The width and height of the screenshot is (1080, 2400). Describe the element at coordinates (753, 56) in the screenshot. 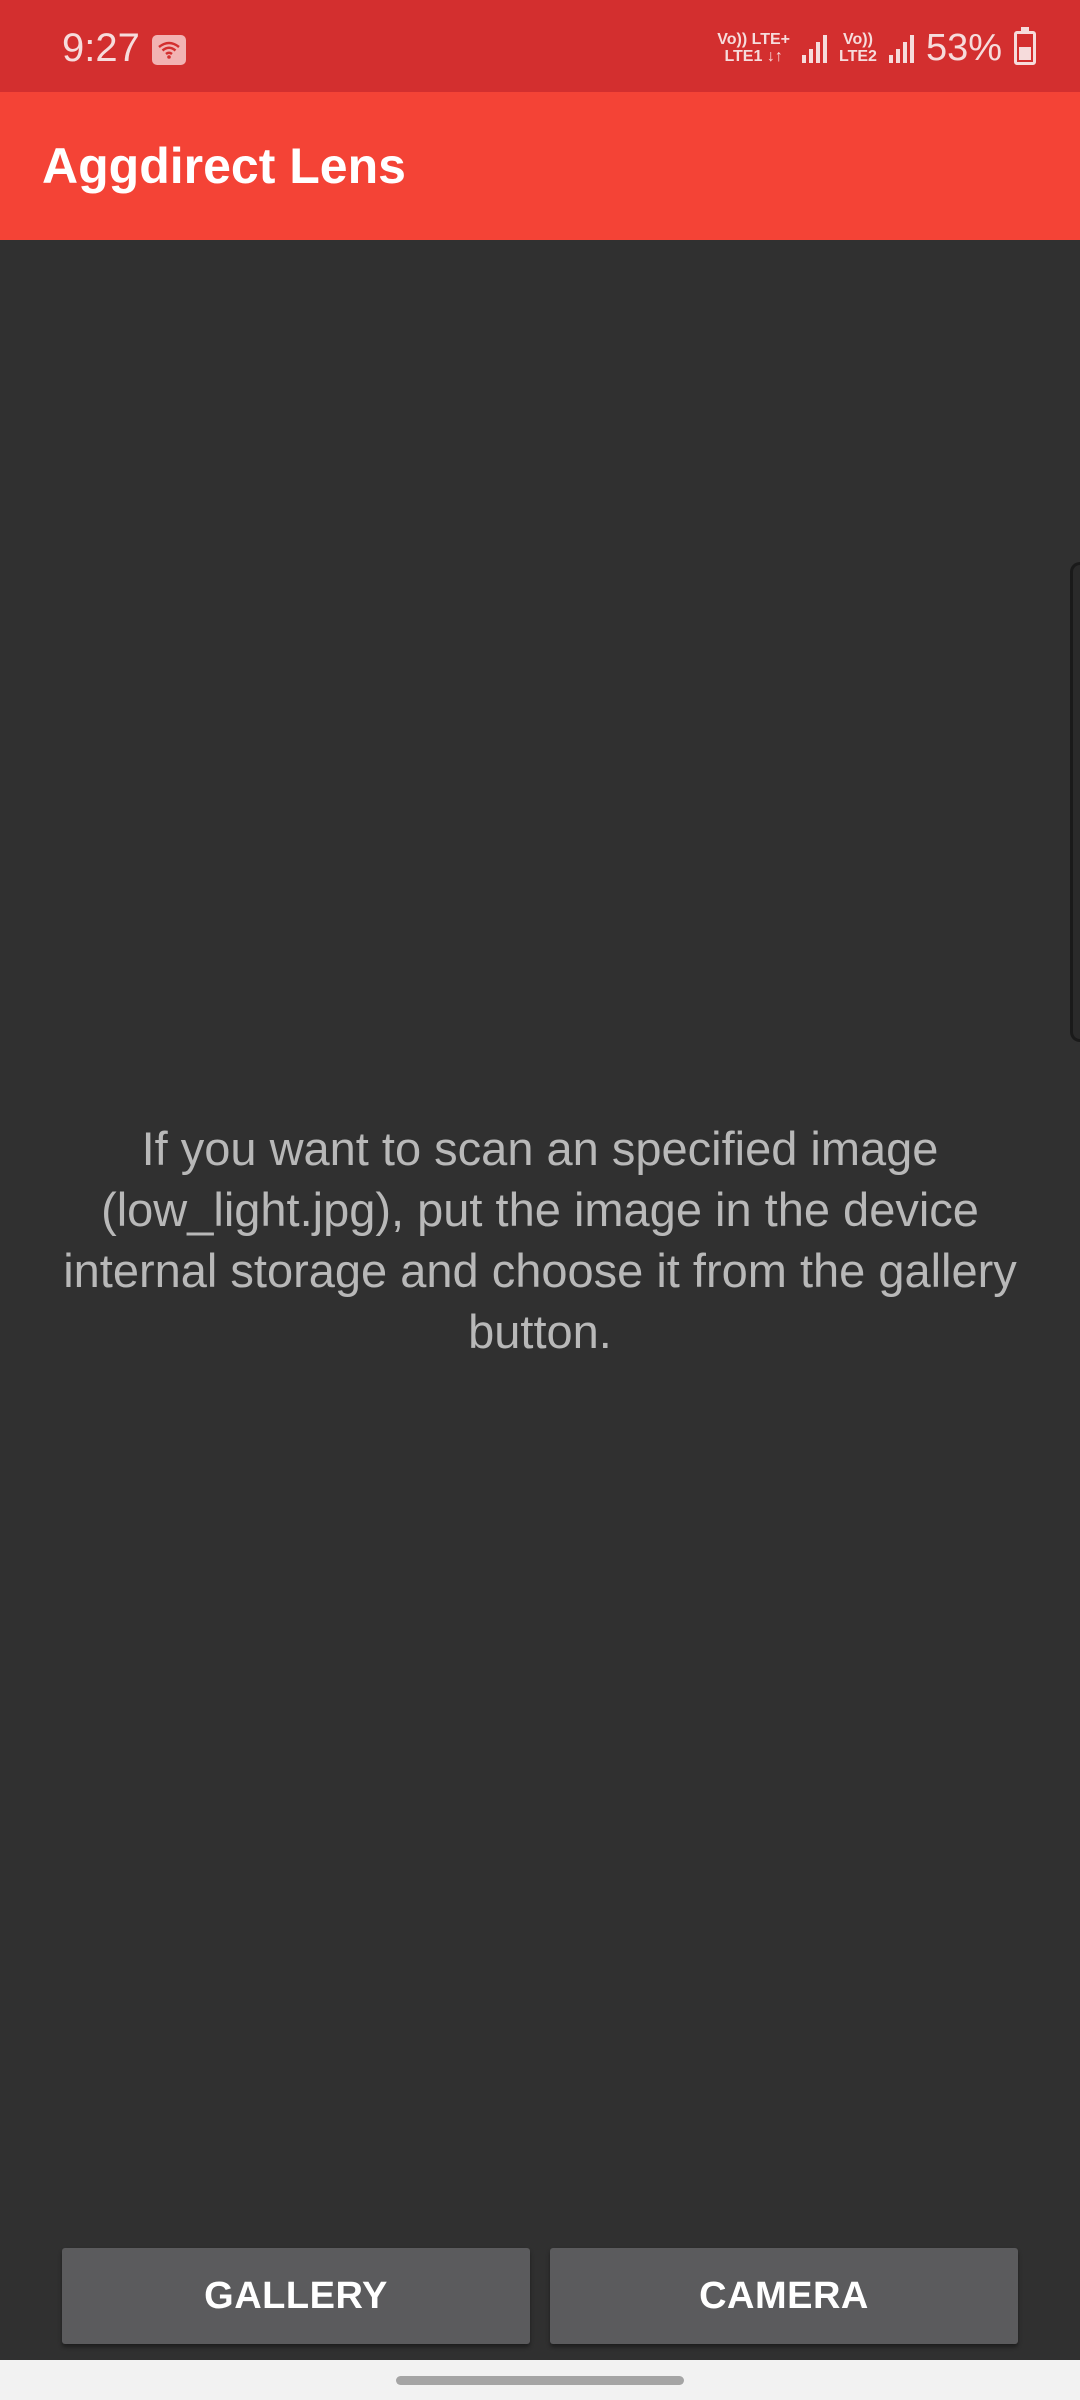

I see `sim1-network-bottom: LTE1 ↓↑` at that location.